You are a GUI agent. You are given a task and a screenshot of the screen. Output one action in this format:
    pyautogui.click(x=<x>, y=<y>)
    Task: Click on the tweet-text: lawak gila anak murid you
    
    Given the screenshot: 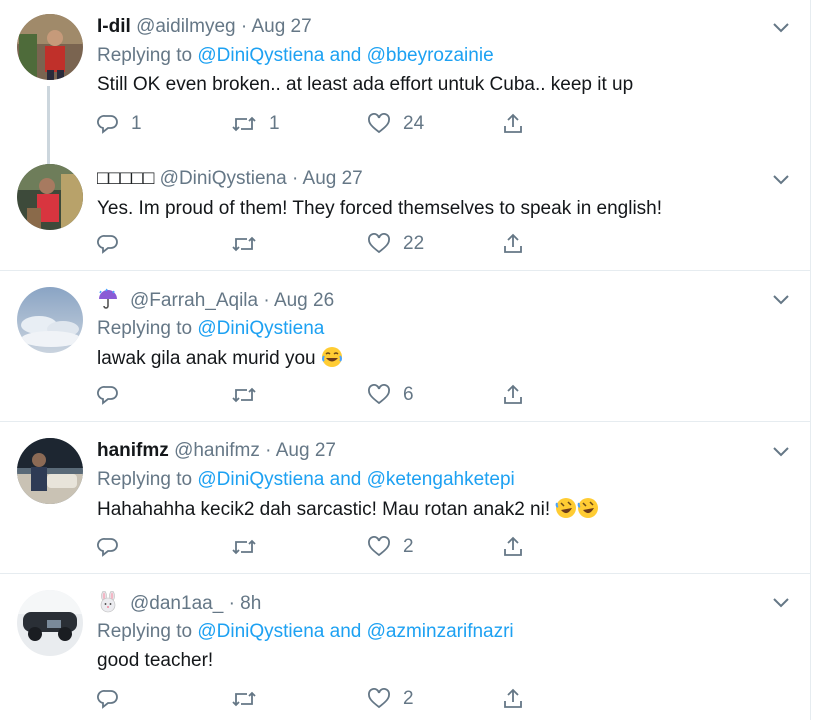 What is the action you would take?
    pyautogui.click(x=220, y=358)
    